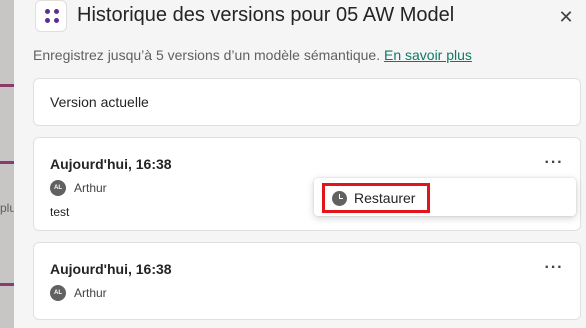 Image resolution: width=586 pixels, height=328 pixels. Describe the element at coordinates (428, 55) in the screenshot. I see `learn-more-link: En savoir plus` at that location.